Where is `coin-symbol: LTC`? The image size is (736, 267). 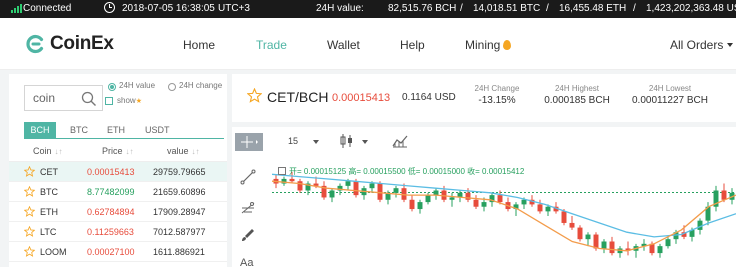 coin-symbol: LTC is located at coordinates (48, 232).